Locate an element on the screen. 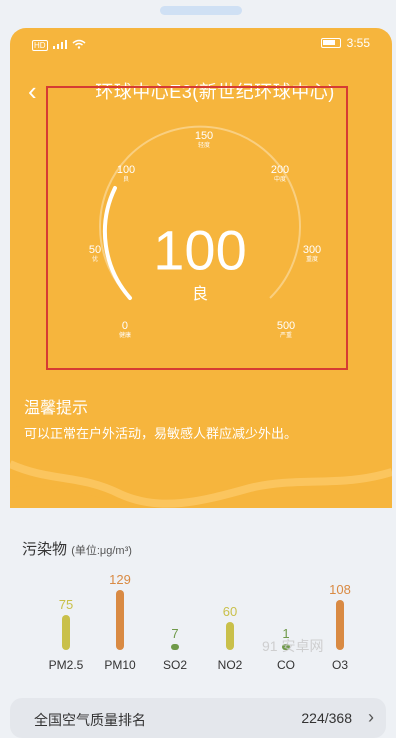 The width and height of the screenshot is (396, 738). pollutants-title: 污染物 (单位:μg/m³) is located at coordinates (77, 548).